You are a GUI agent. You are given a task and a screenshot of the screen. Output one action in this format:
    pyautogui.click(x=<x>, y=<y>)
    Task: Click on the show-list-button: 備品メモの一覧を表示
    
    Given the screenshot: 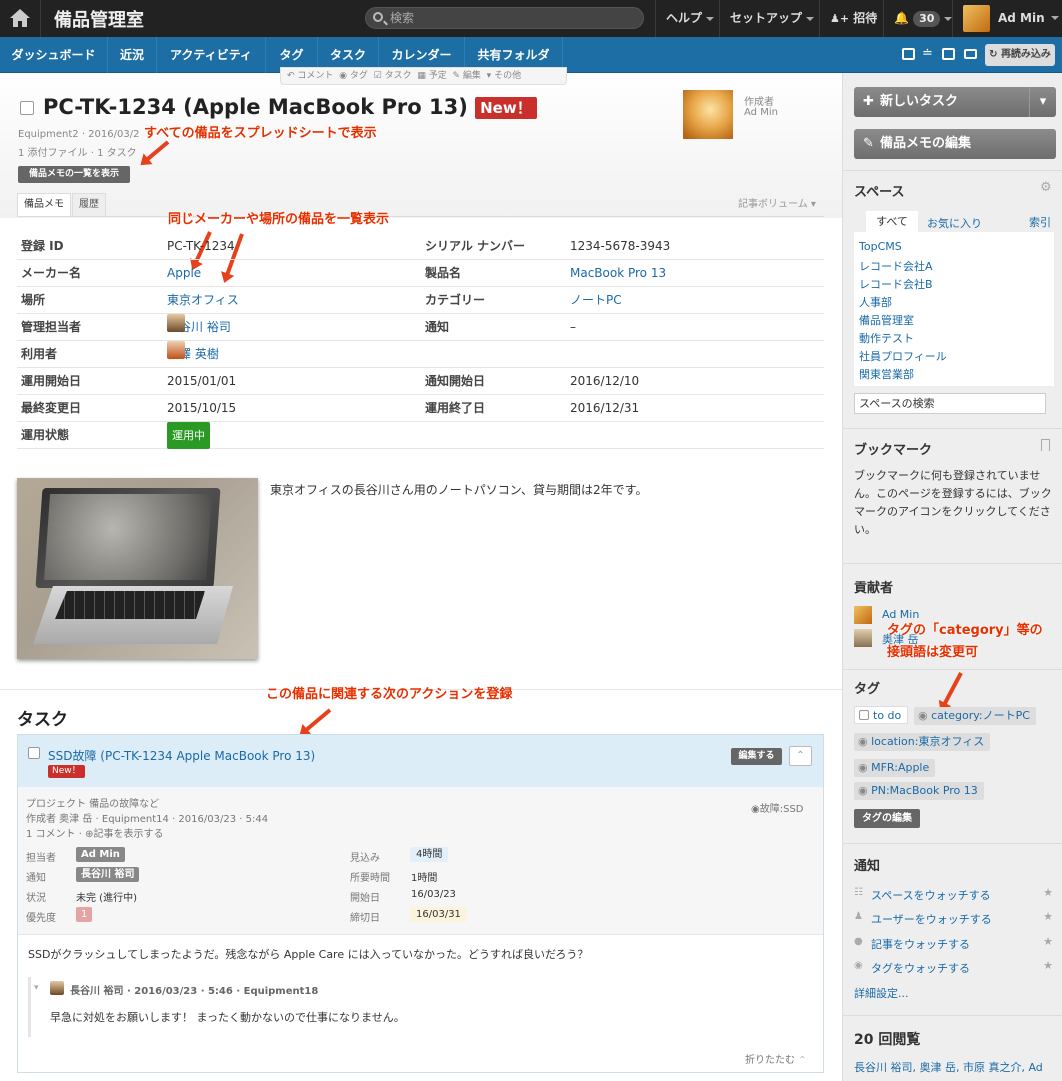 What is the action you would take?
    pyautogui.click(x=74, y=174)
    